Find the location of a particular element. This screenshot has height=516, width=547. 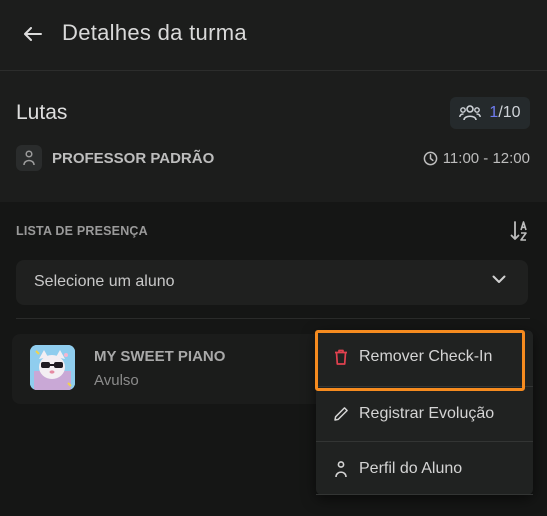

capacity-total: /10 is located at coordinates (509, 112).